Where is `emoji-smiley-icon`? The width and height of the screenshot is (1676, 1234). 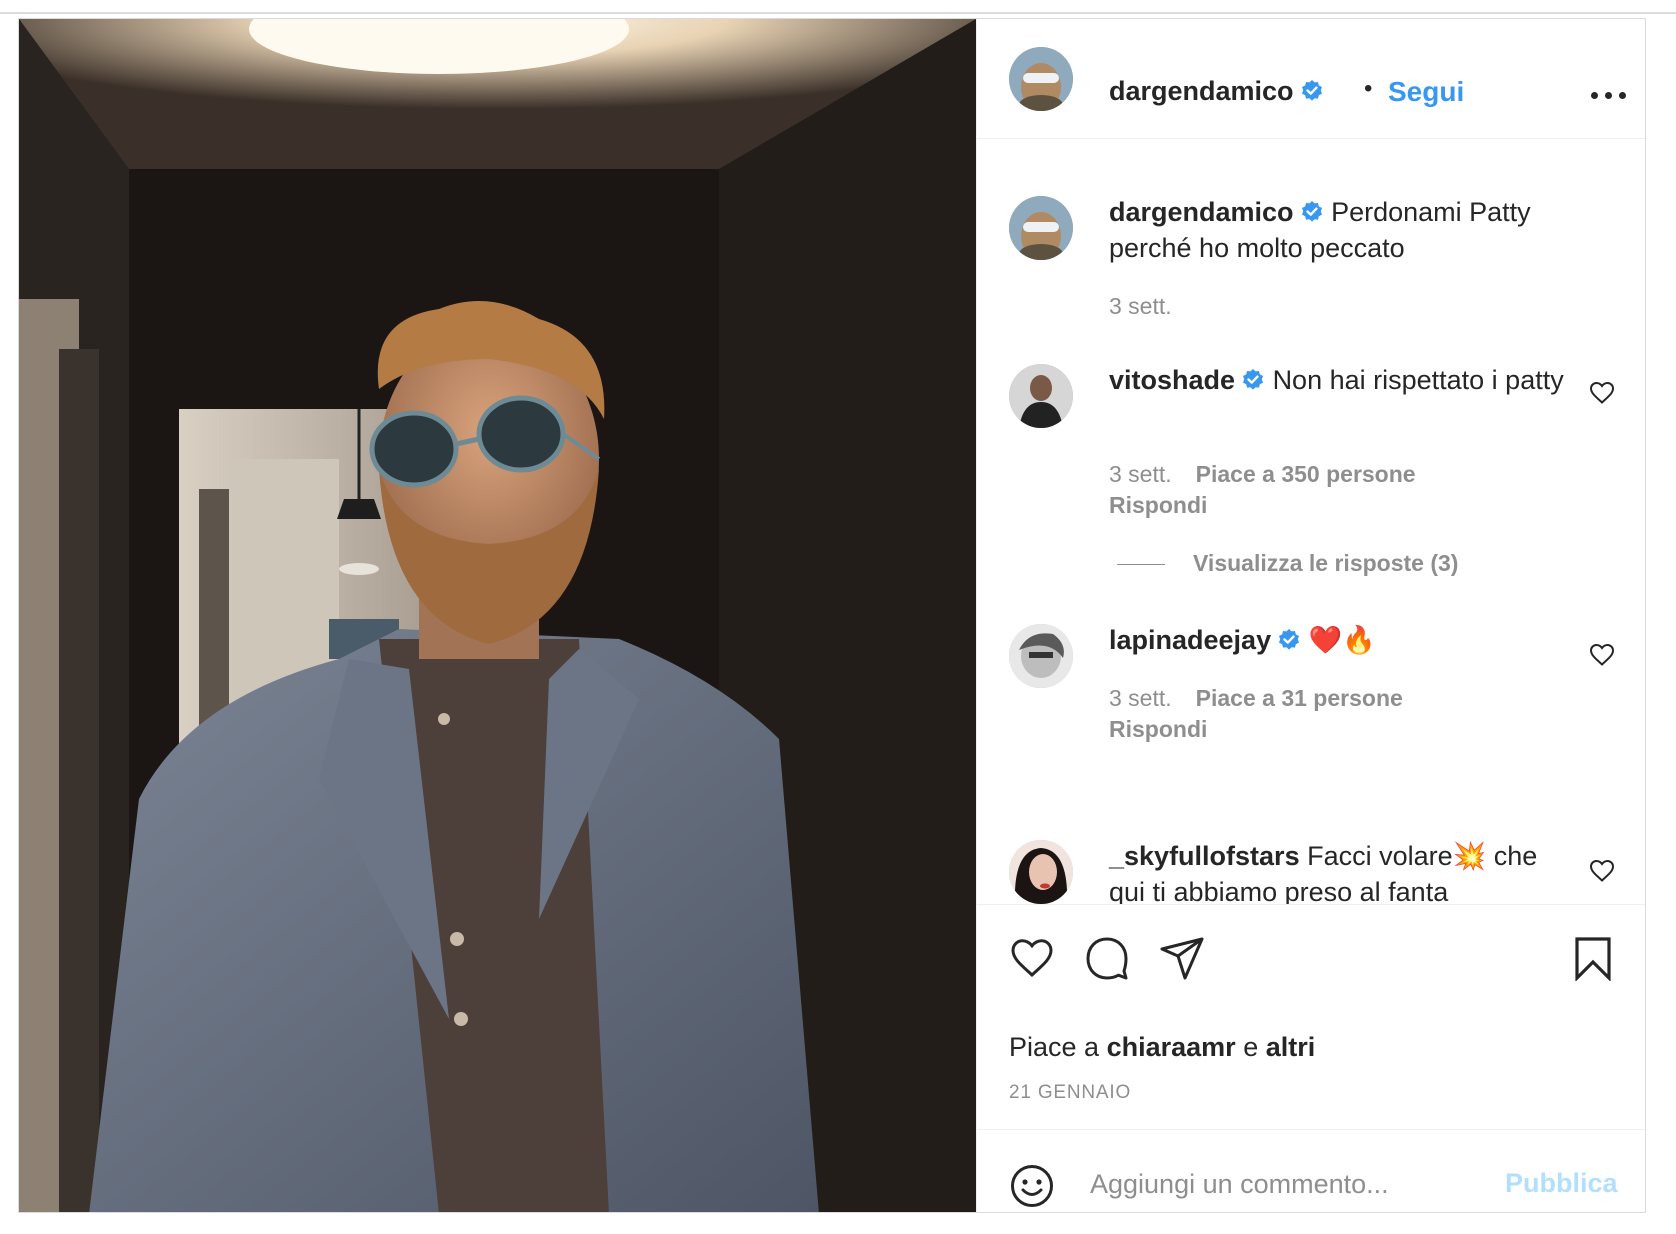
emoji-smiley-icon is located at coordinates (1032, 1186).